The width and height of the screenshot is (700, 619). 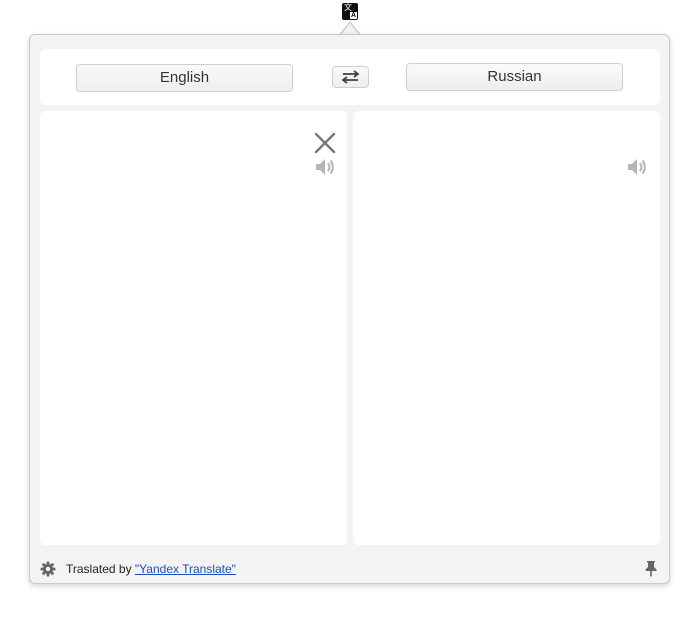 What do you see at coordinates (48, 569) in the screenshot?
I see `gear-icon` at bounding box center [48, 569].